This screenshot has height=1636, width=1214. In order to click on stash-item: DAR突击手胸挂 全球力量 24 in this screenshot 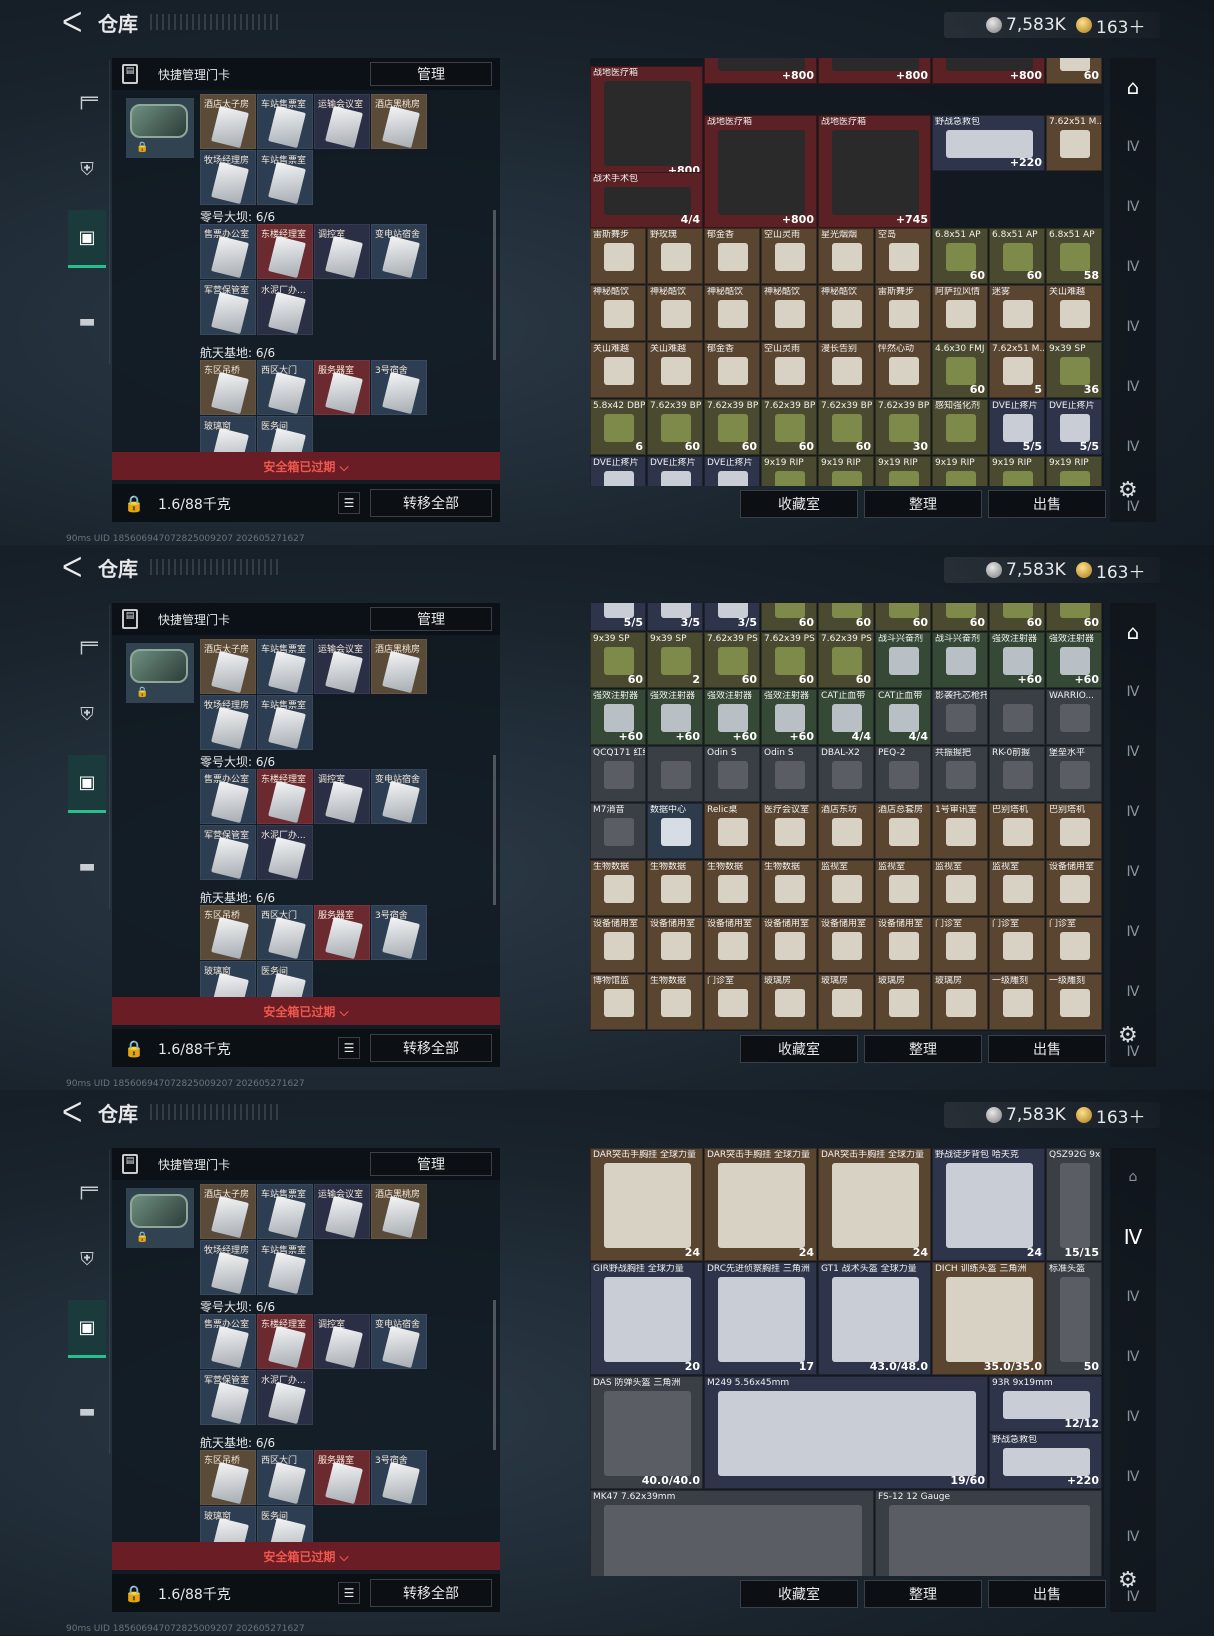, I will do `click(874, 1204)`.